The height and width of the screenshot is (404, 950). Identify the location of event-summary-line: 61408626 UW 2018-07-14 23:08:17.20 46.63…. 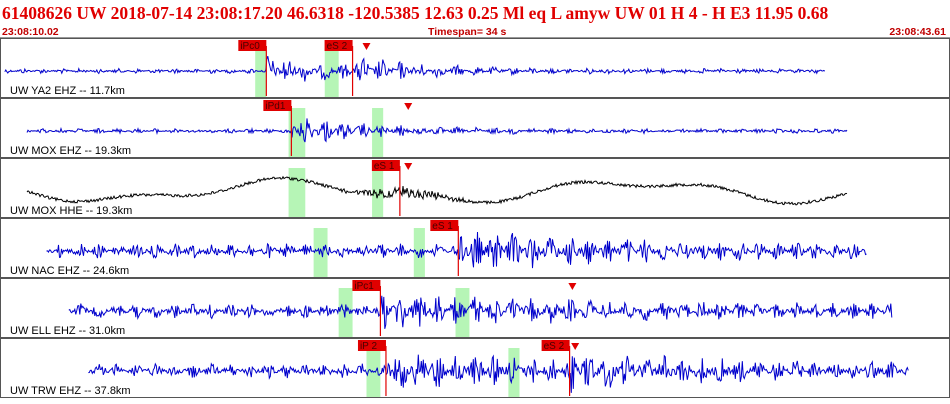
(415, 13).